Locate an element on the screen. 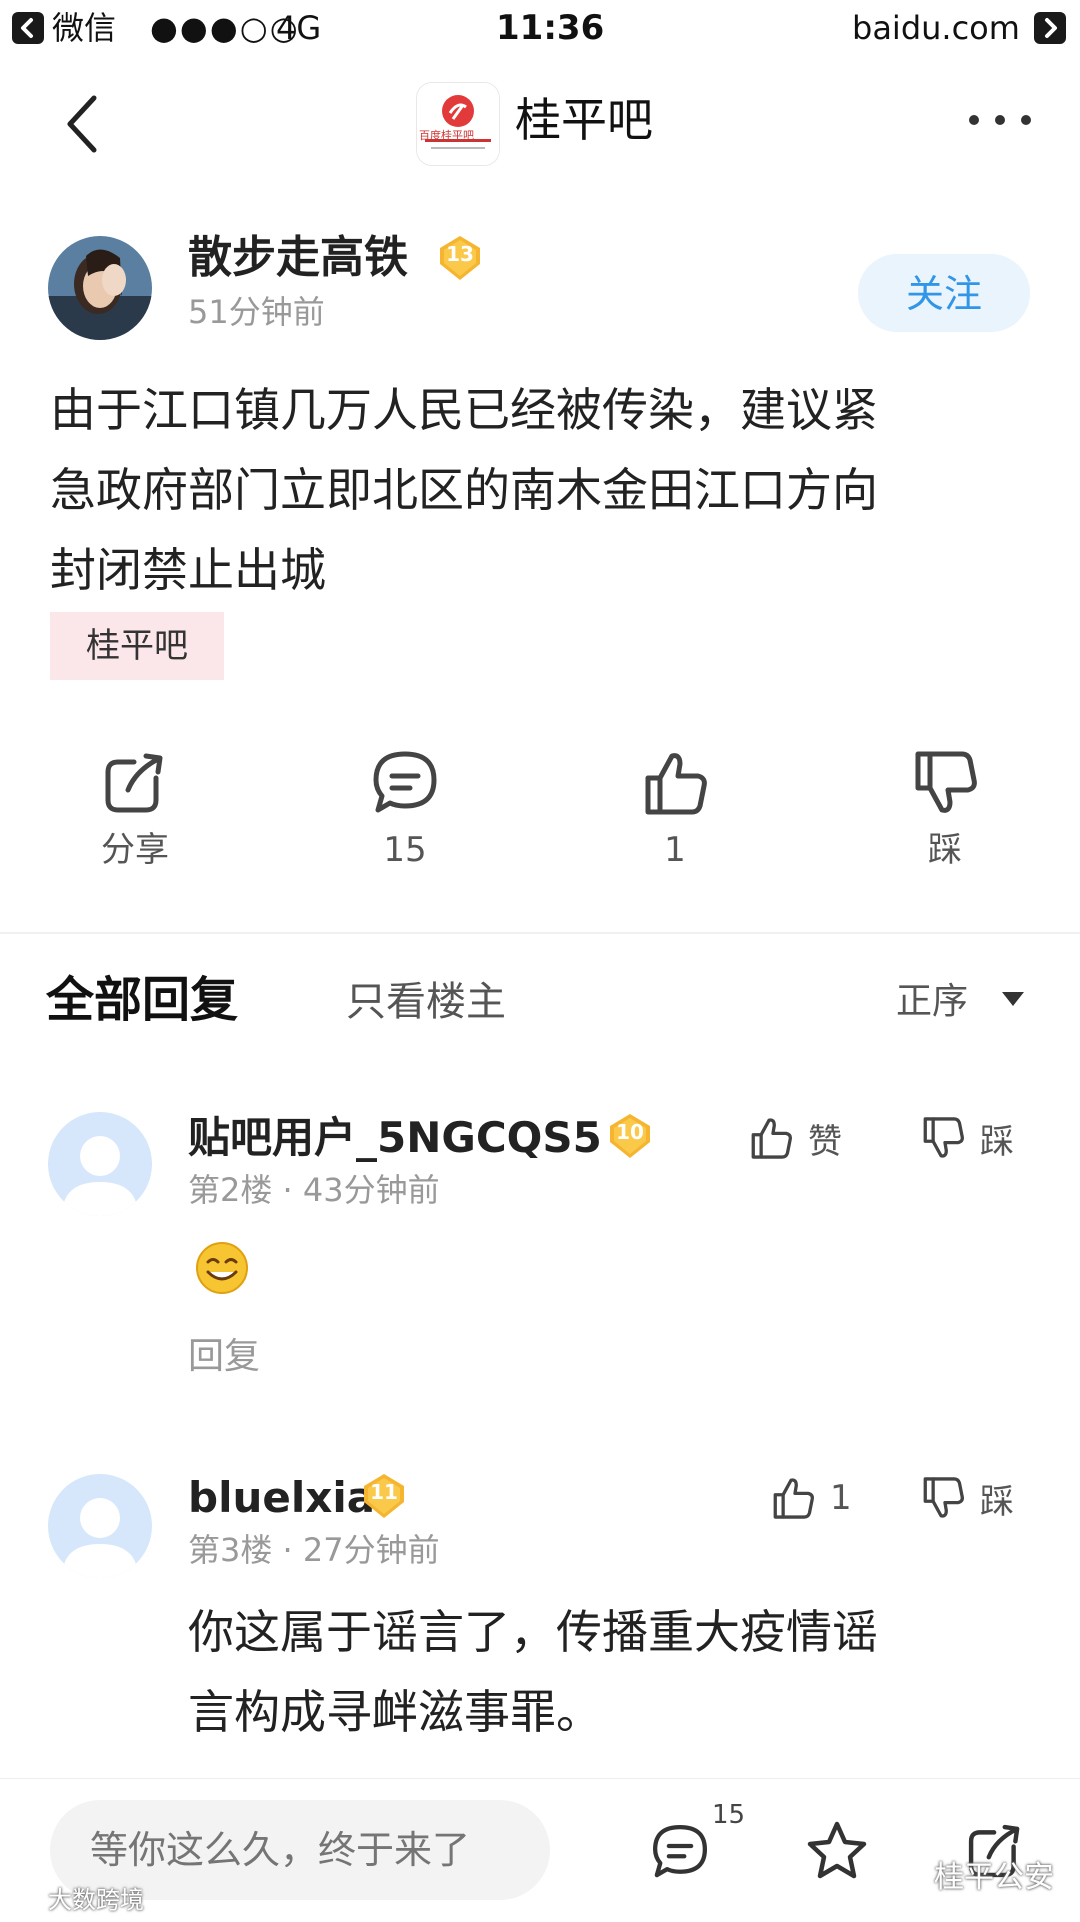 The image size is (1080, 1922). comments-button: 15 is located at coordinates (405, 810).